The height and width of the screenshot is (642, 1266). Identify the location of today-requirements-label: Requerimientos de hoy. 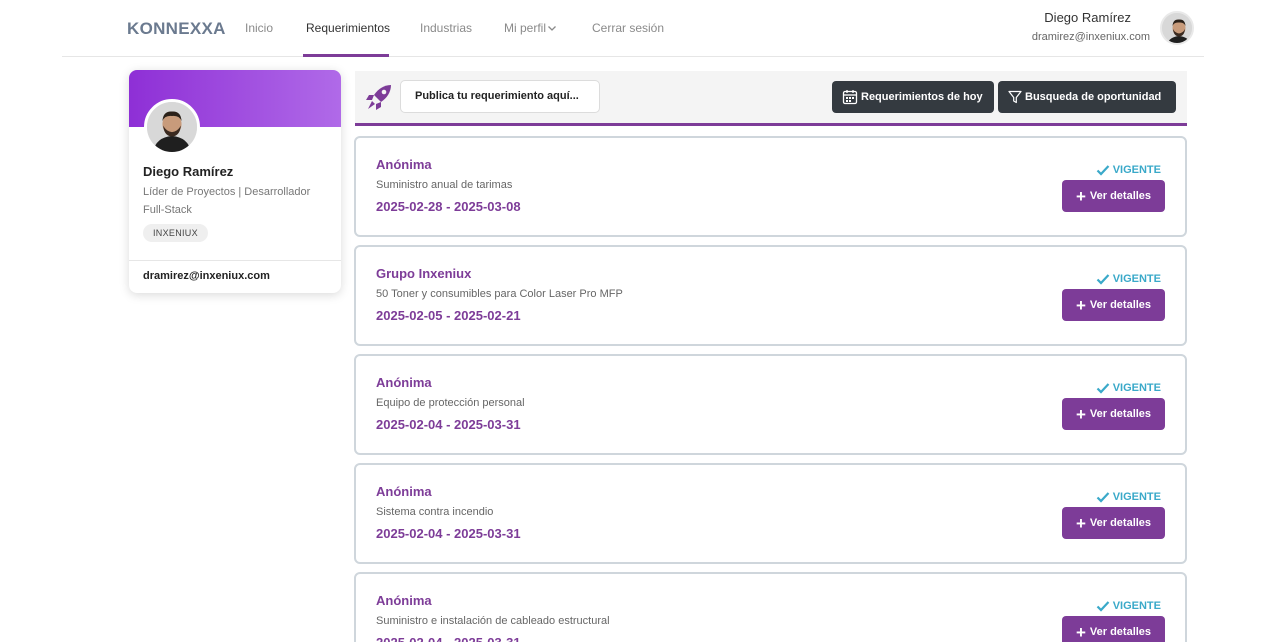
(922, 97).